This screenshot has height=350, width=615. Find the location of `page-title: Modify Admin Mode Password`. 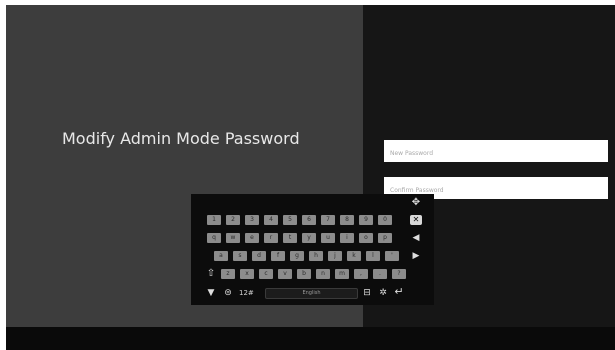

page-title: Modify Admin Mode Password is located at coordinates (181, 138).